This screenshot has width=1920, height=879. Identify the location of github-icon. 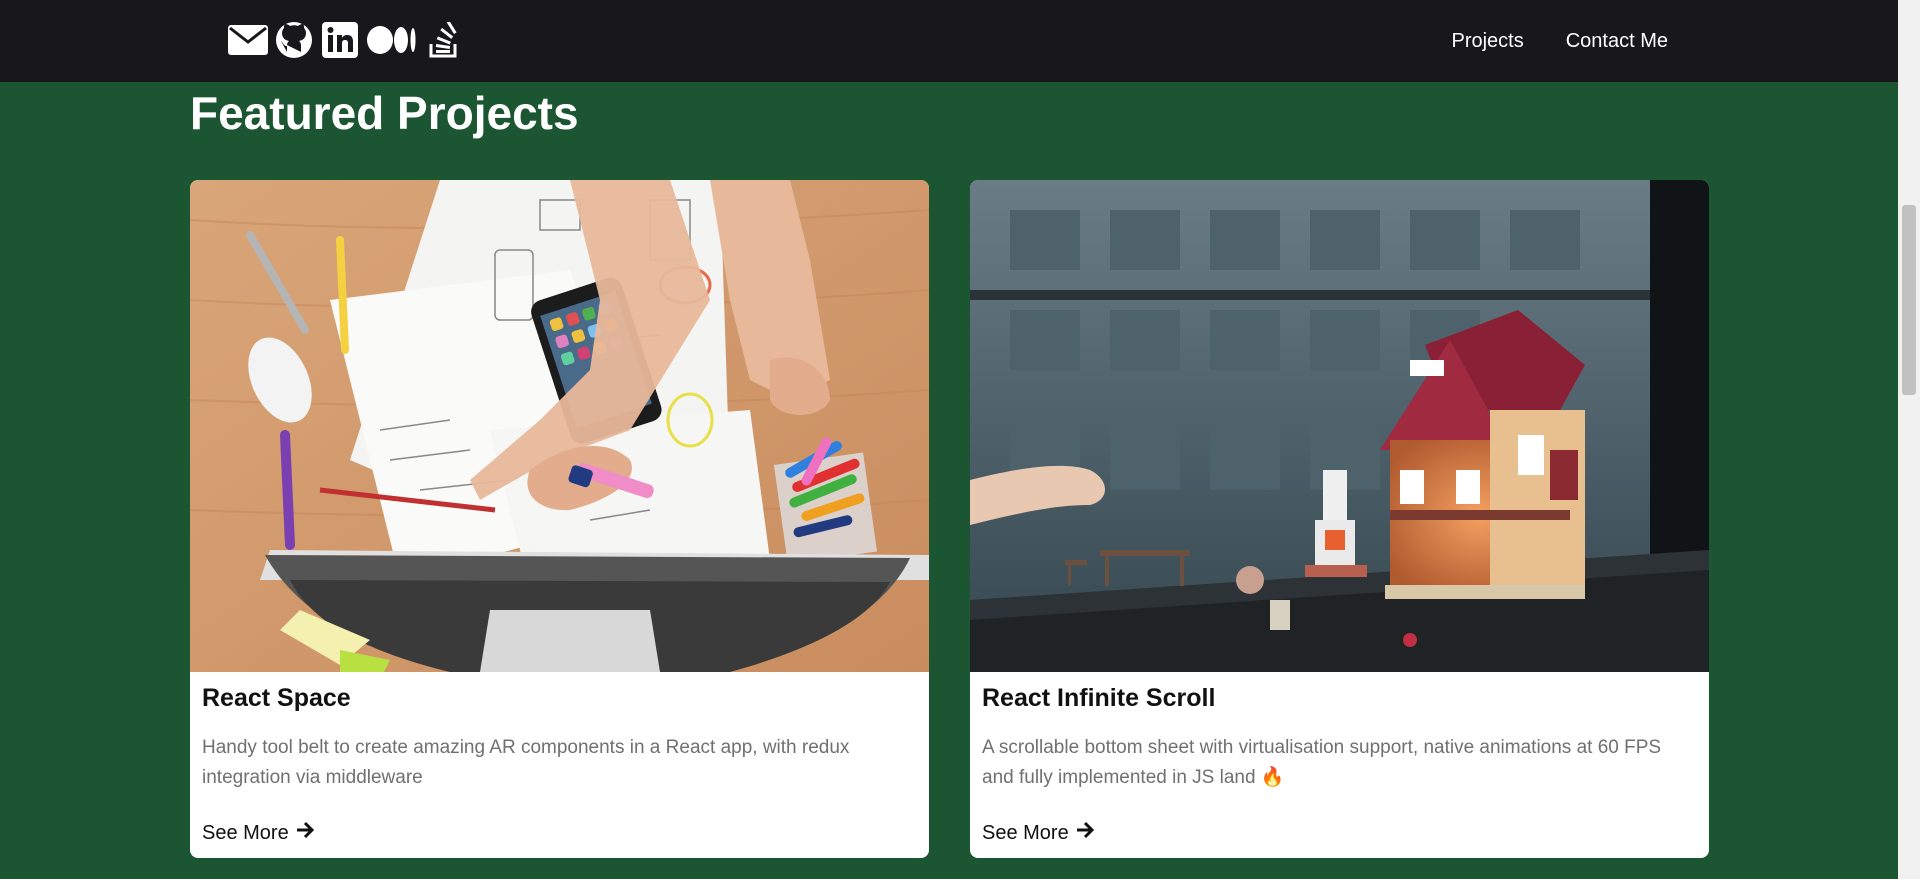
(294, 40).